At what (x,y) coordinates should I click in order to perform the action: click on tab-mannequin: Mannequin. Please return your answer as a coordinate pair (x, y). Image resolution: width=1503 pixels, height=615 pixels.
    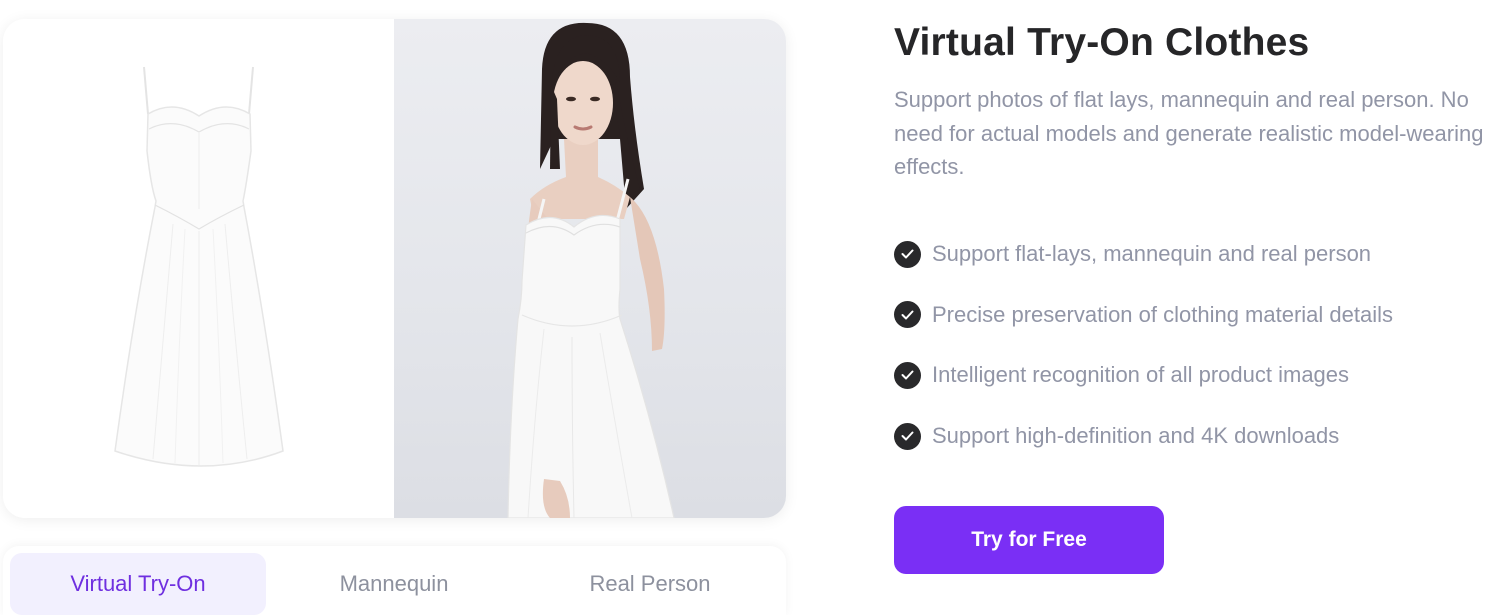
    Looking at the image, I should click on (394, 584).